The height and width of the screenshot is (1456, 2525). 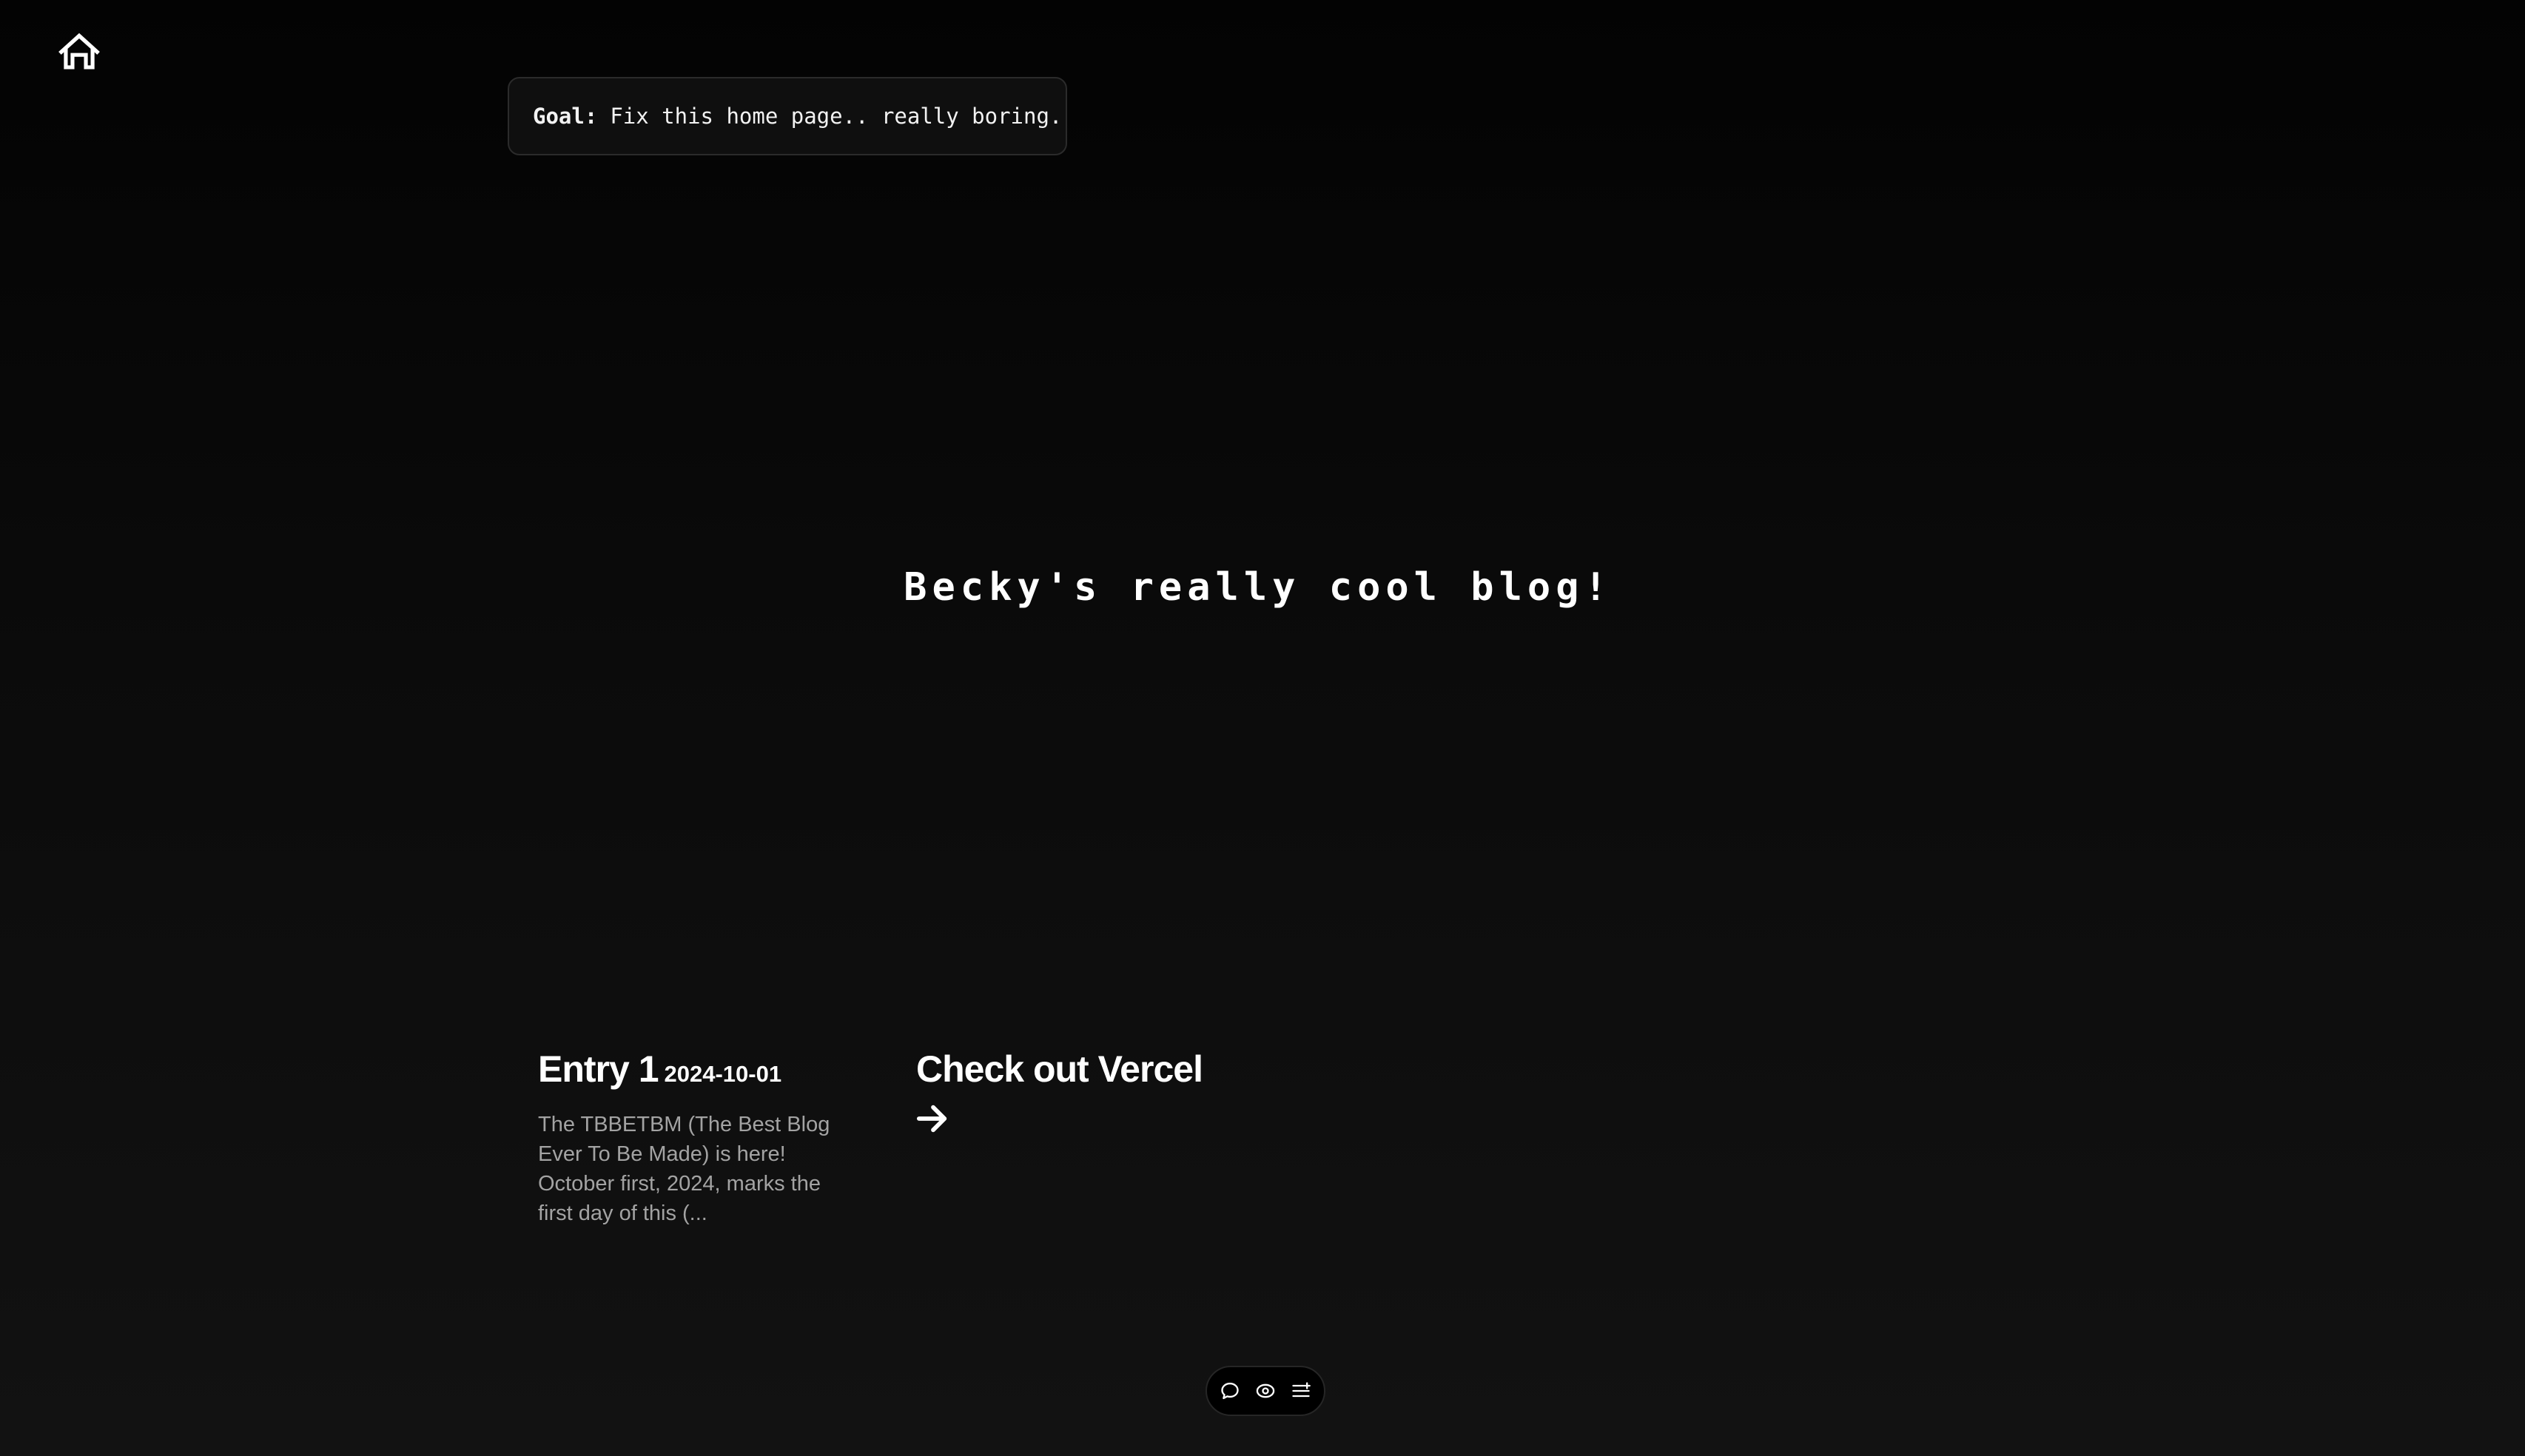 I want to click on page-title-text: Becky's really cool blog!, so click(x=1258, y=587).